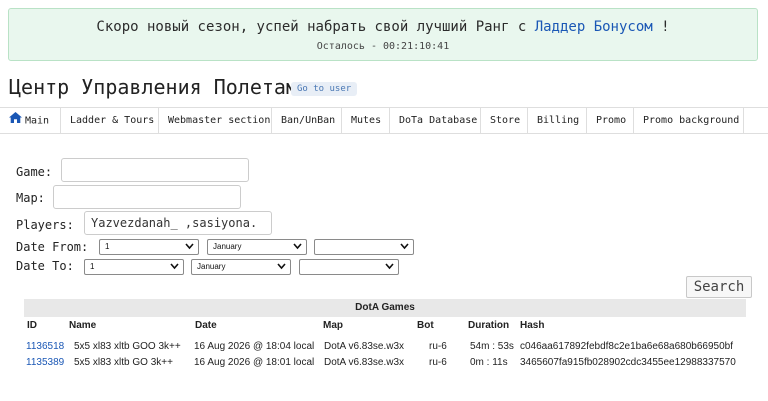 The height and width of the screenshot is (401, 768). Describe the element at coordinates (307, 120) in the screenshot. I see `nav-item-ban-unban: Ban/UnBan` at that location.